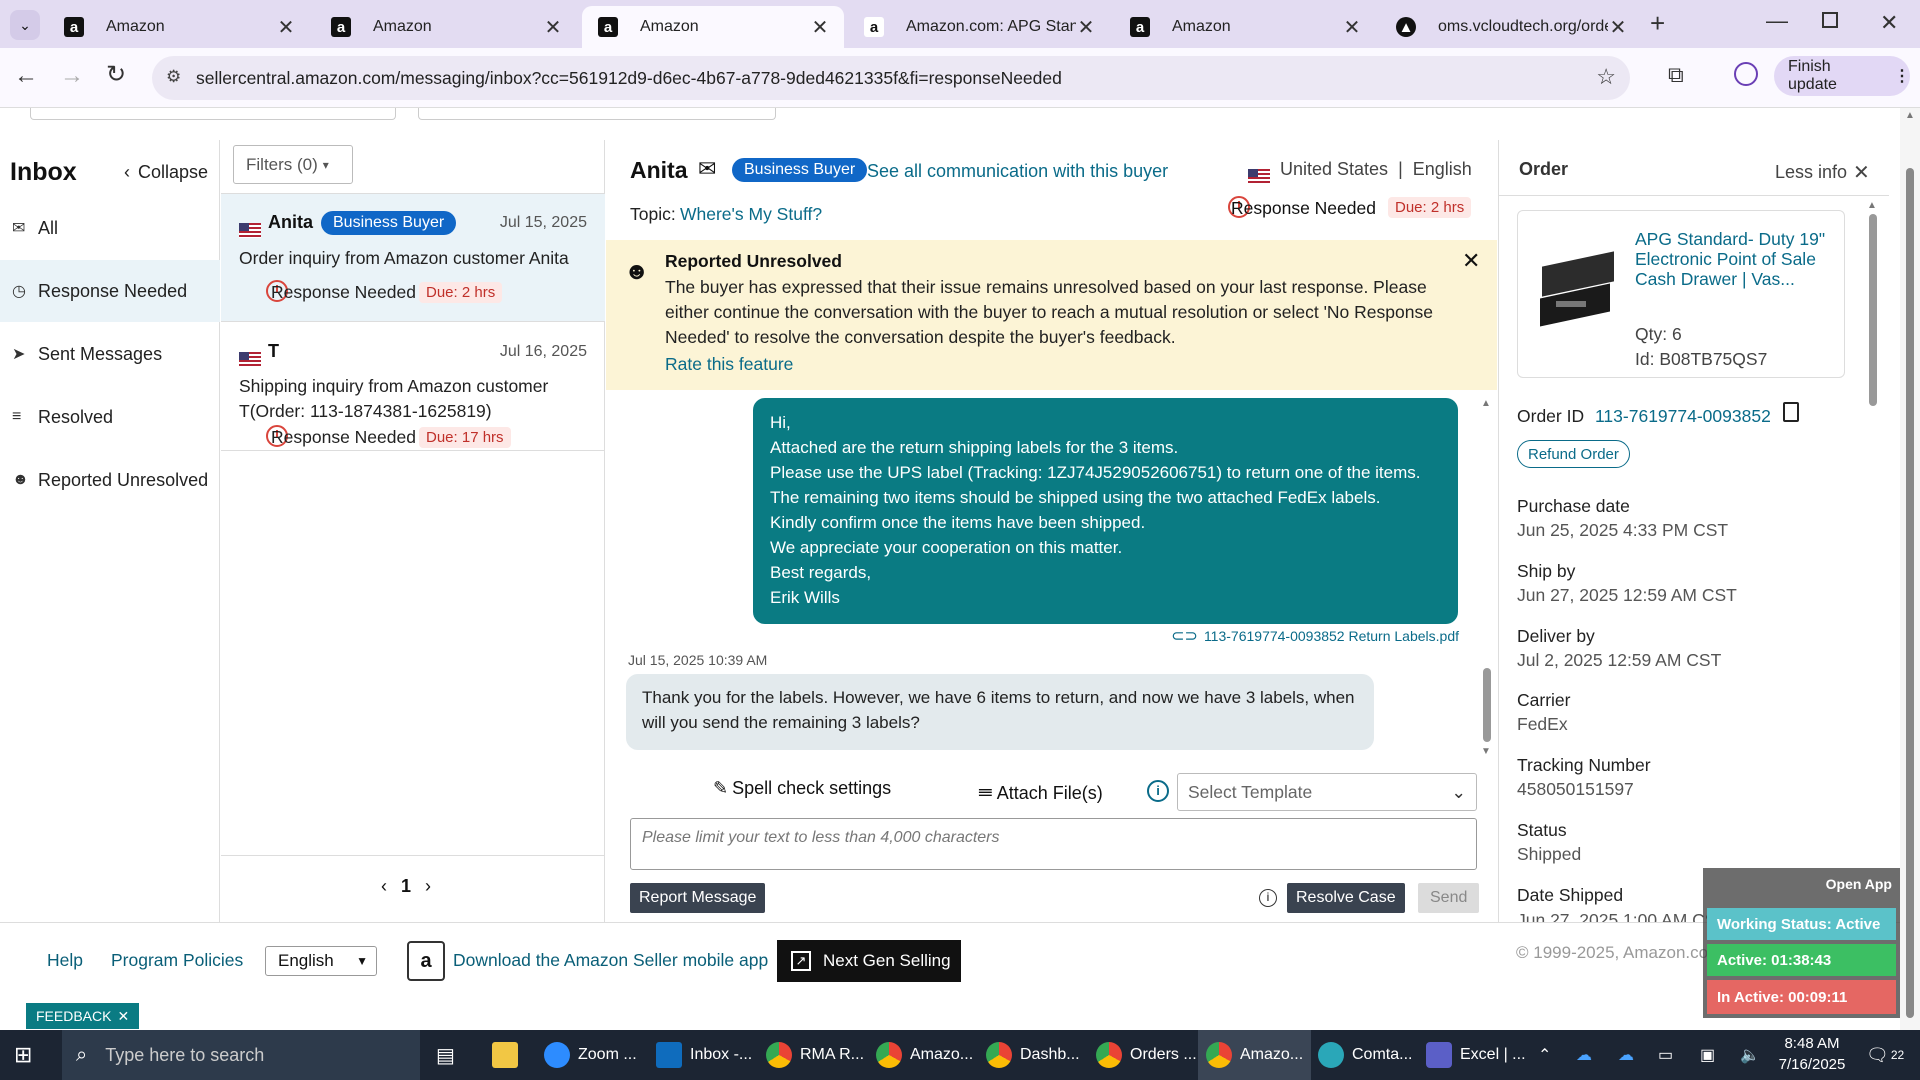 This screenshot has width=1920, height=1080. Describe the element at coordinates (173, 77) in the screenshot. I see `site-info-icon: ⚙` at that location.